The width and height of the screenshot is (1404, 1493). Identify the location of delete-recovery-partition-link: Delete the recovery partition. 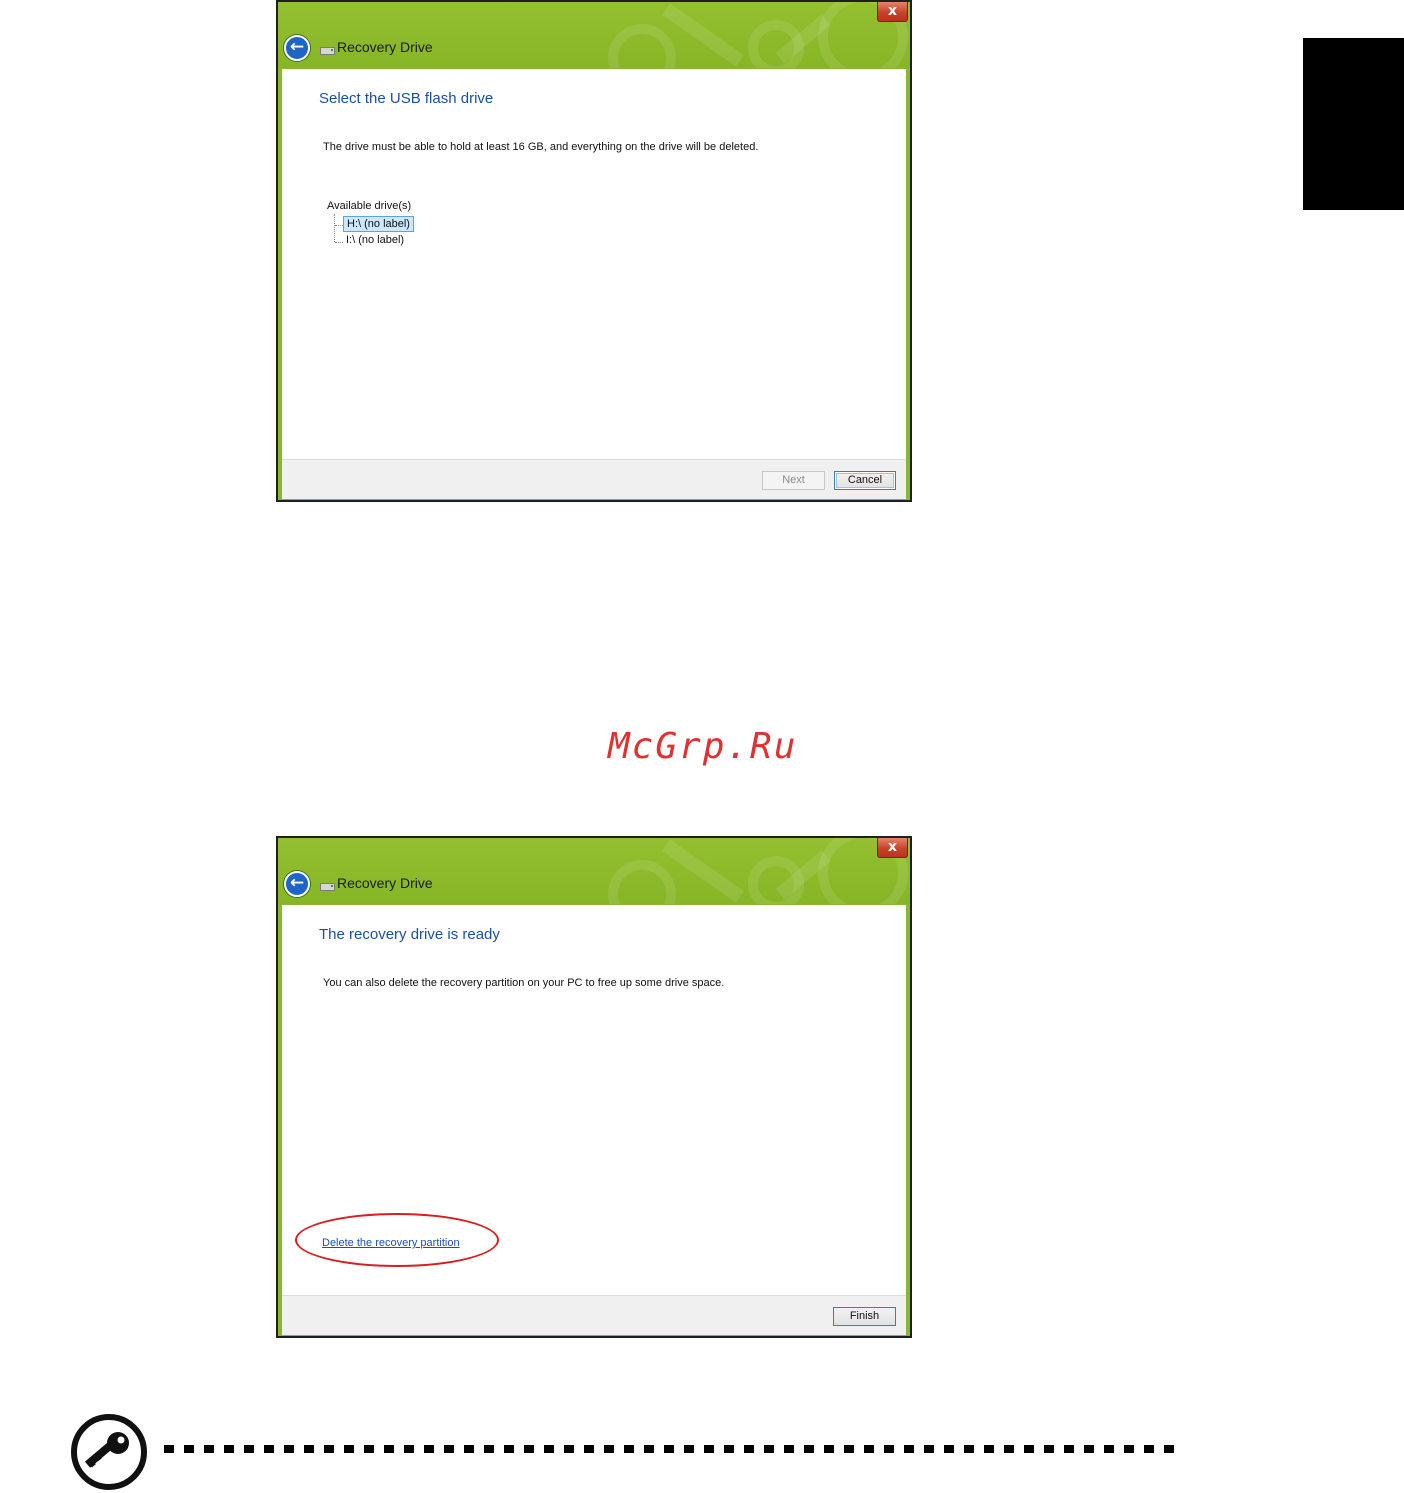
(391, 1243).